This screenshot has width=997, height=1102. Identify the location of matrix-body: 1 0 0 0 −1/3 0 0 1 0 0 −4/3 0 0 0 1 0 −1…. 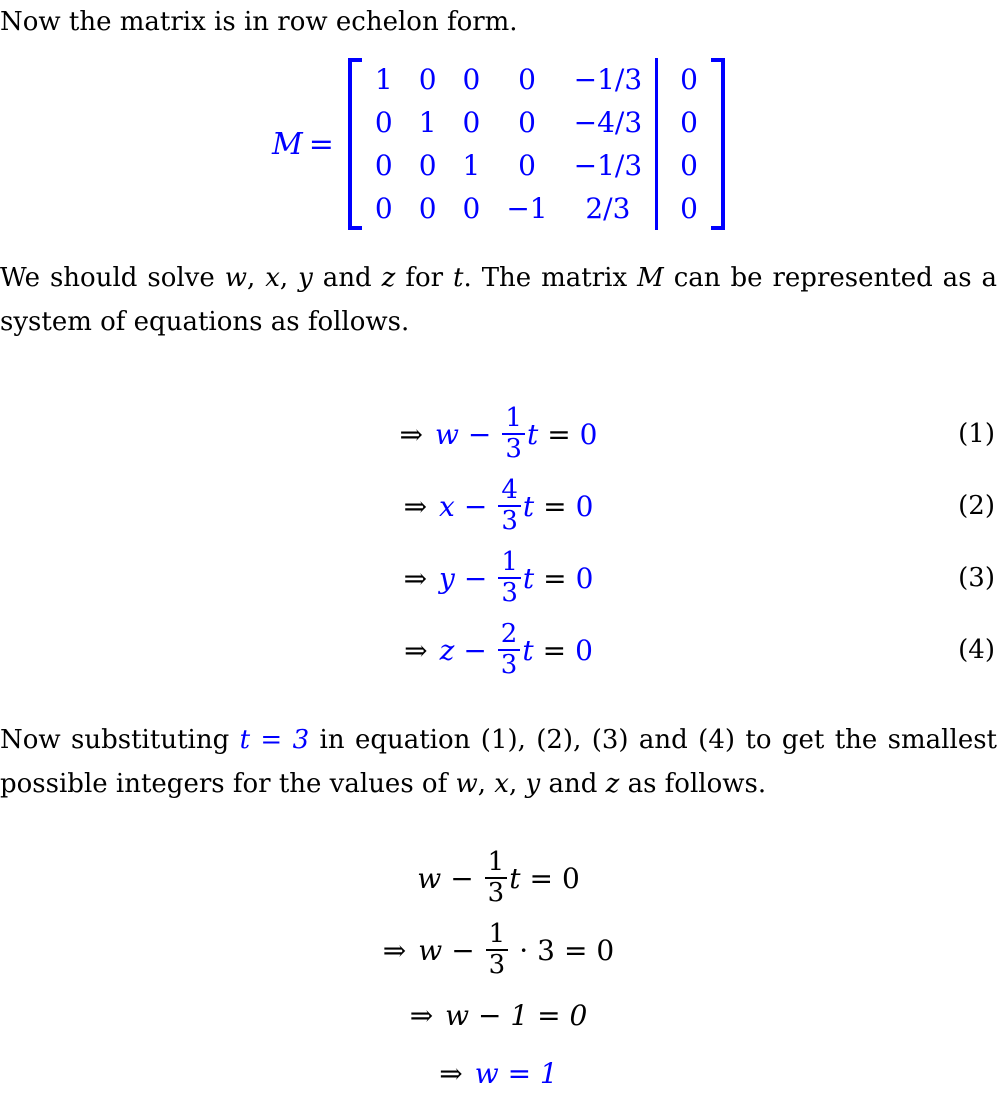
(536, 144).